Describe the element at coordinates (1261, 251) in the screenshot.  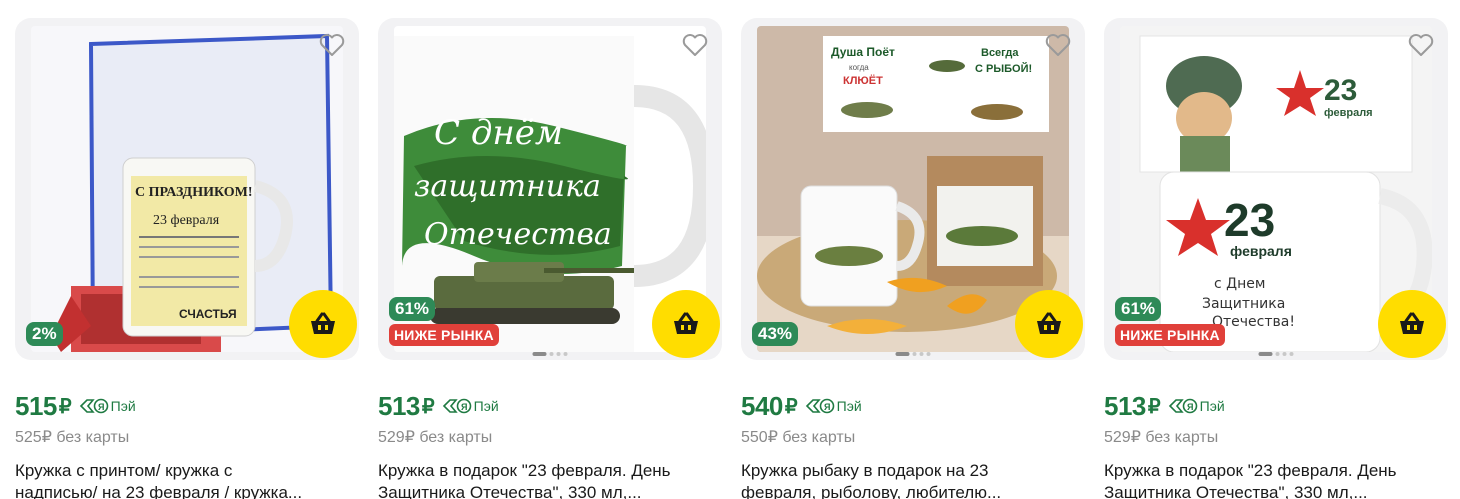
I see `mug-month: февраля` at that location.